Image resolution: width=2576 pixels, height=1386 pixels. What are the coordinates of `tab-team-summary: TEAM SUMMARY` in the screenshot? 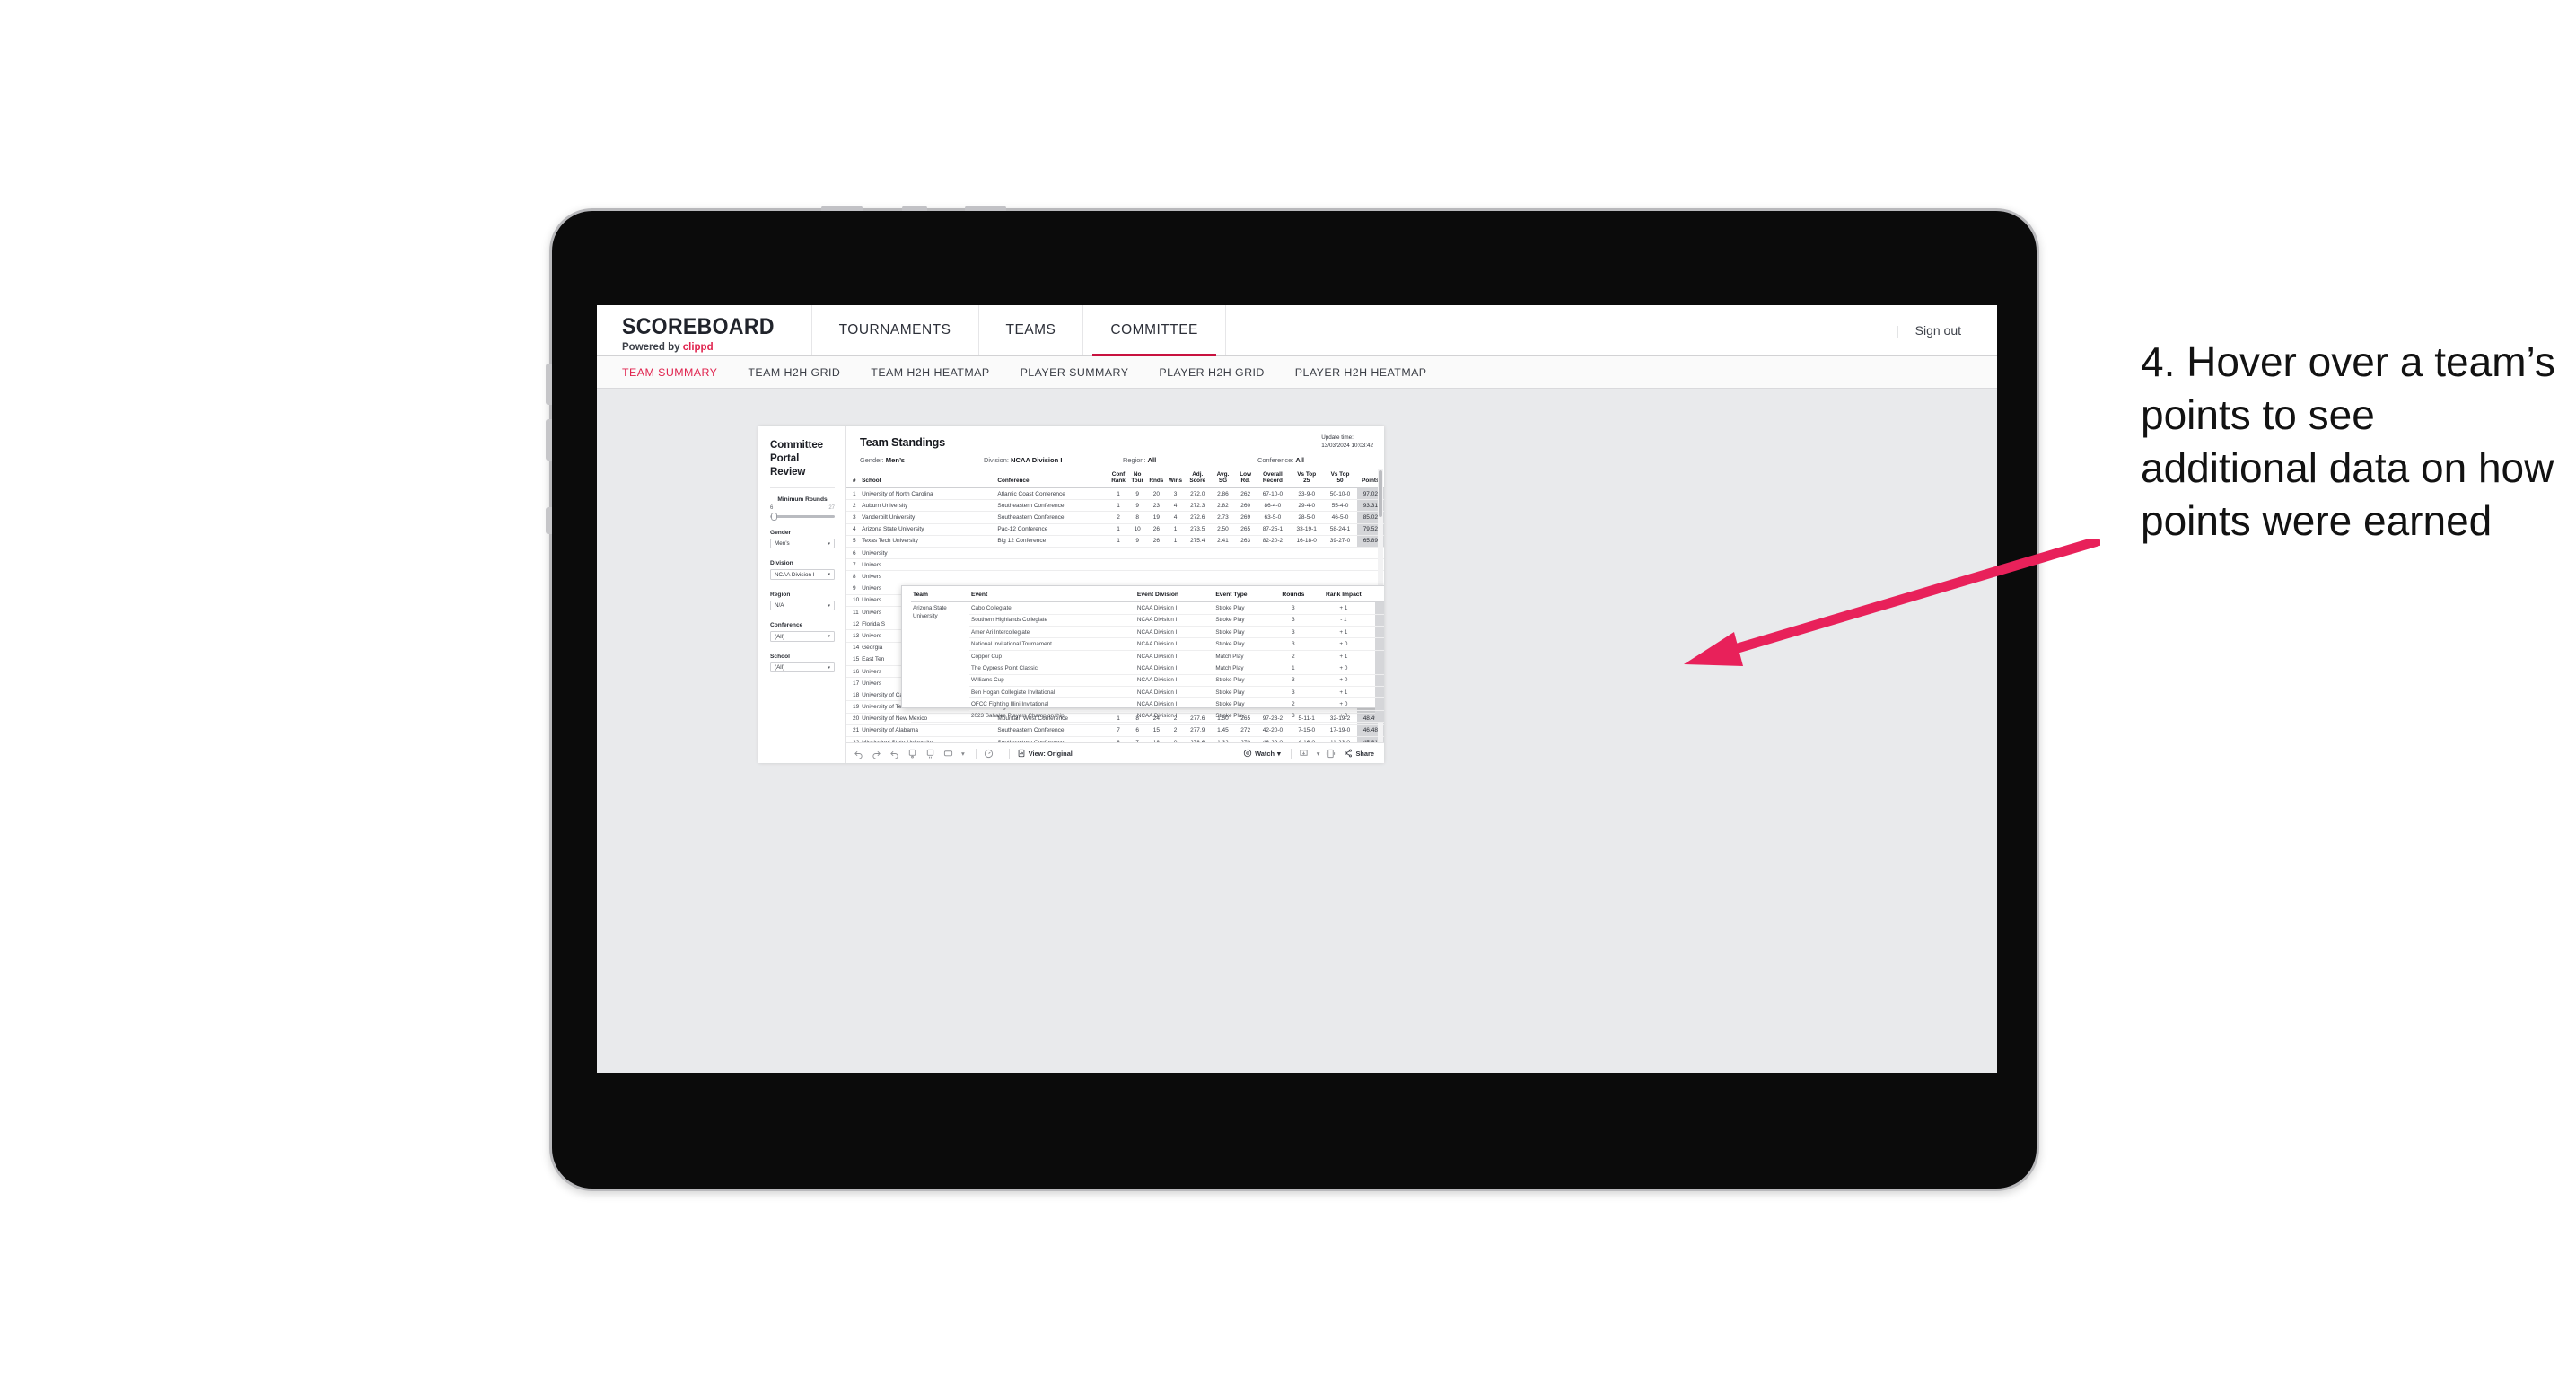 It's located at (669, 373).